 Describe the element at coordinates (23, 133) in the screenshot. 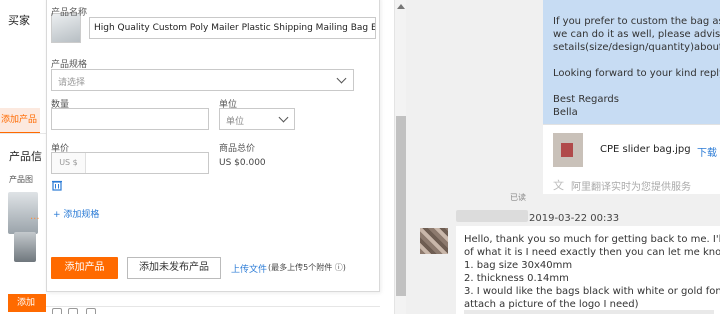

I see `tab-divider` at that location.